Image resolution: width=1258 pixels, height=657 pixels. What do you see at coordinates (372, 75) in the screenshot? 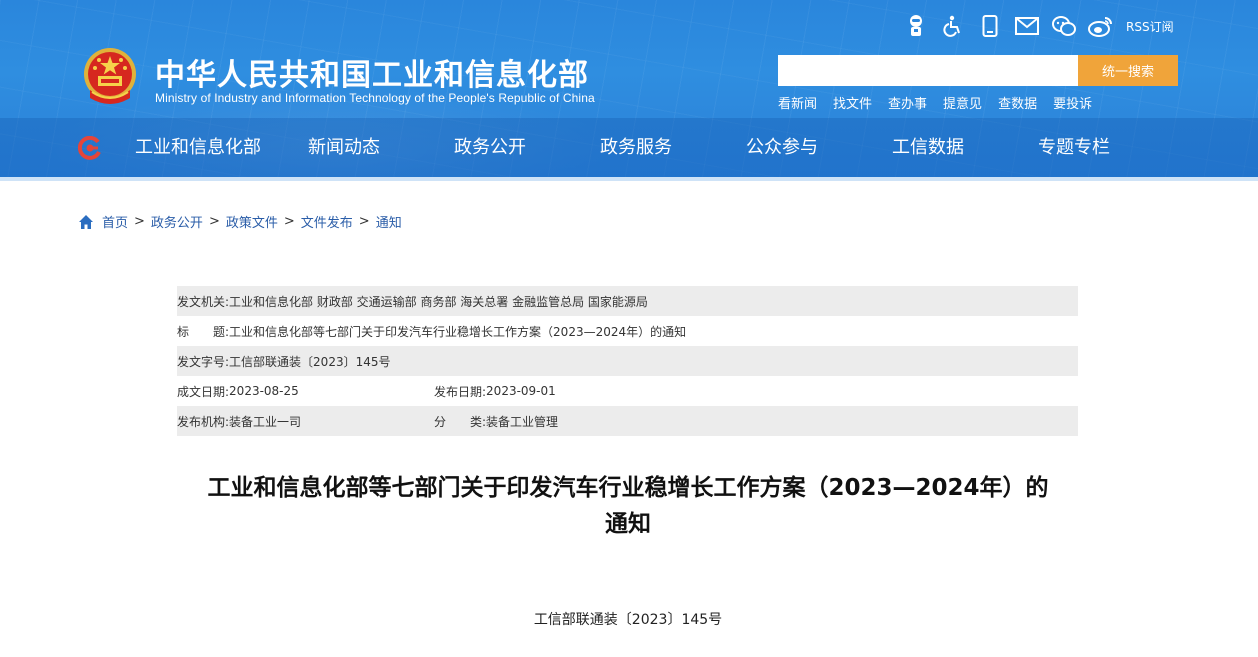
I see `site-title: 中华人民共和国工业和信息化部` at bounding box center [372, 75].